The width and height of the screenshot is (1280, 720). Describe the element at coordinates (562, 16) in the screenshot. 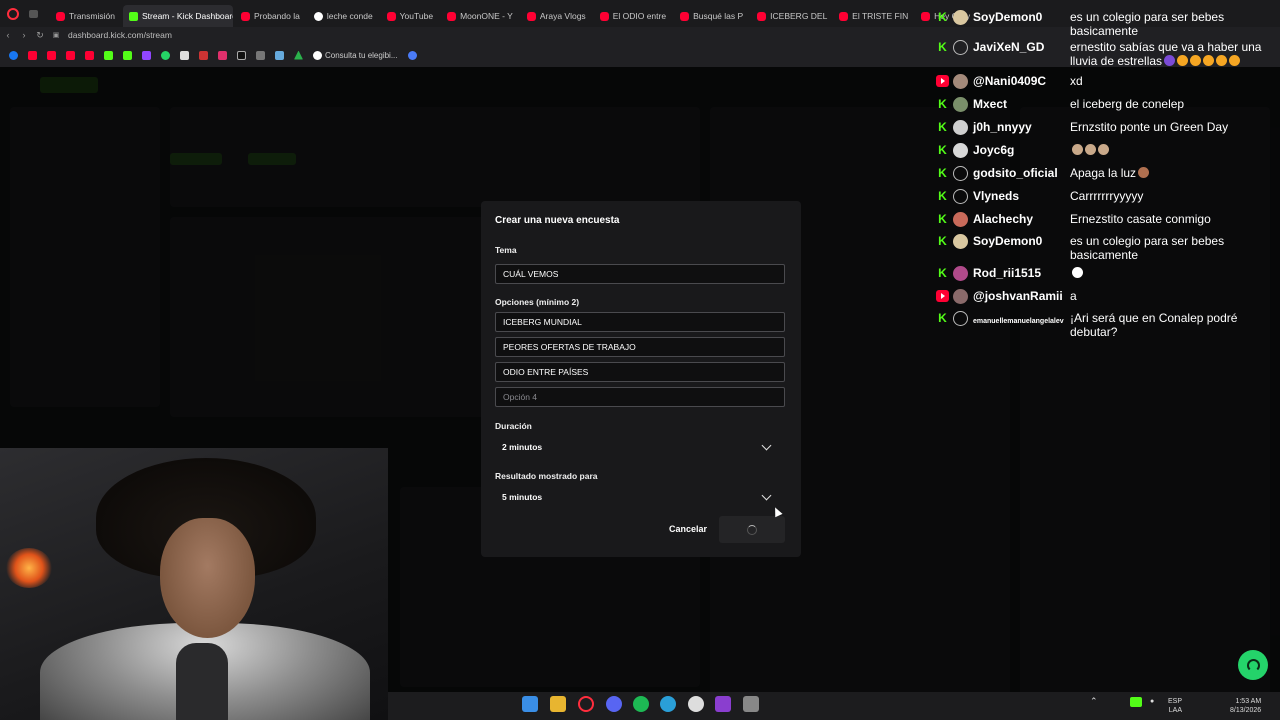

I see `tab-label: Araya Vlogs` at that location.